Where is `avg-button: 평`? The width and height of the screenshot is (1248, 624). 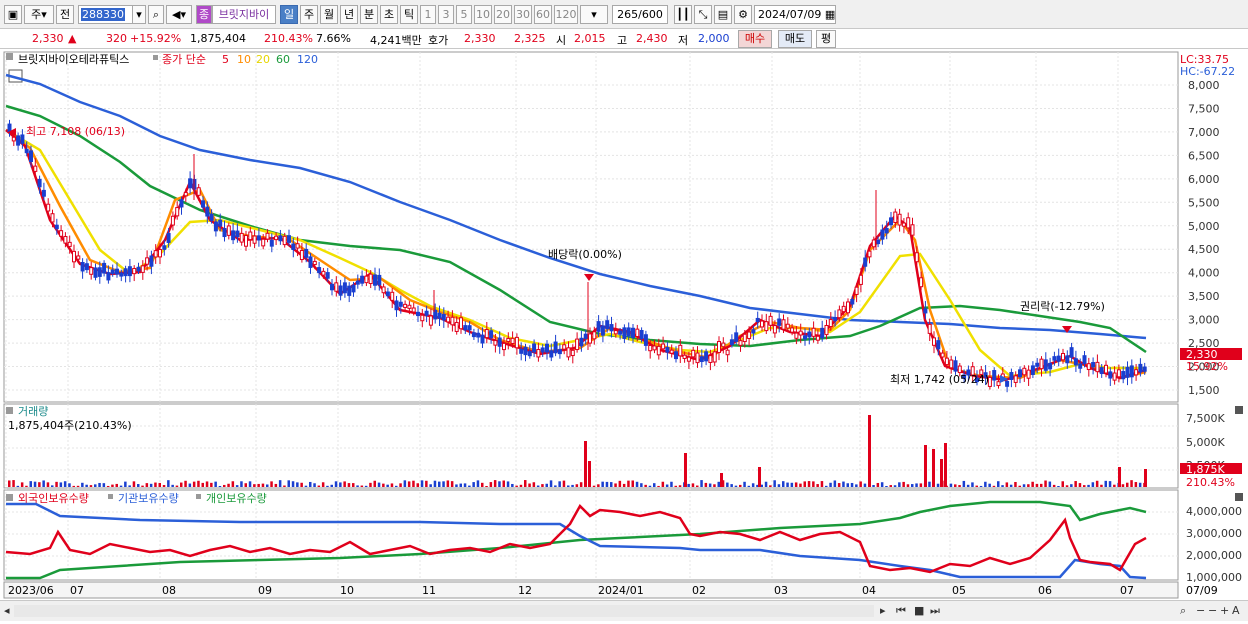
avg-button: 평 is located at coordinates (826, 39).